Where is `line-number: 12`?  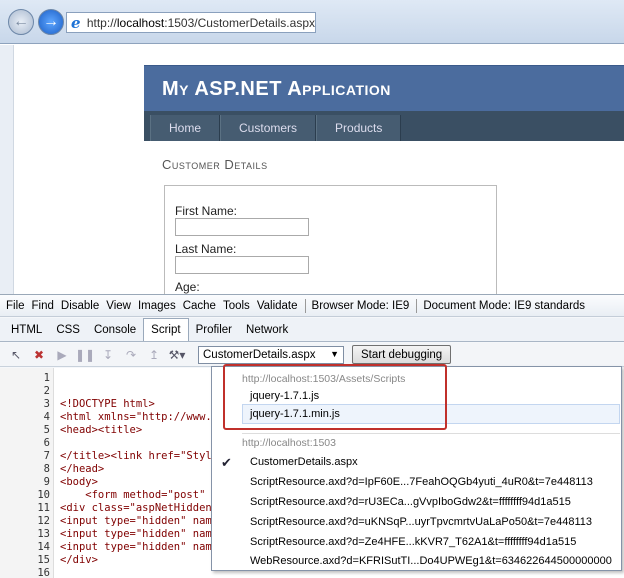 line-number: 12 is located at coordinates (25, 521).